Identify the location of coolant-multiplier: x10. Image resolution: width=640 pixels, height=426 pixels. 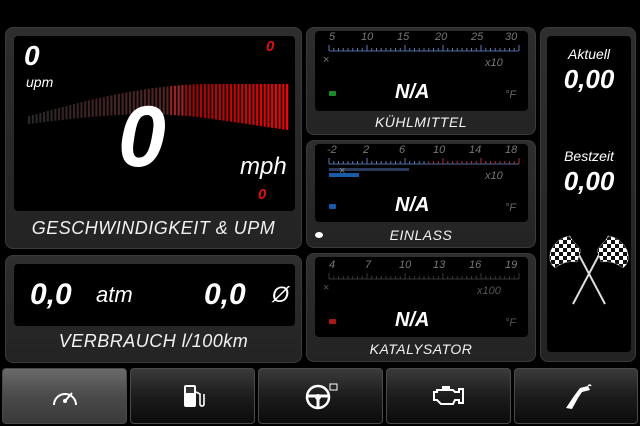
(494, 63).